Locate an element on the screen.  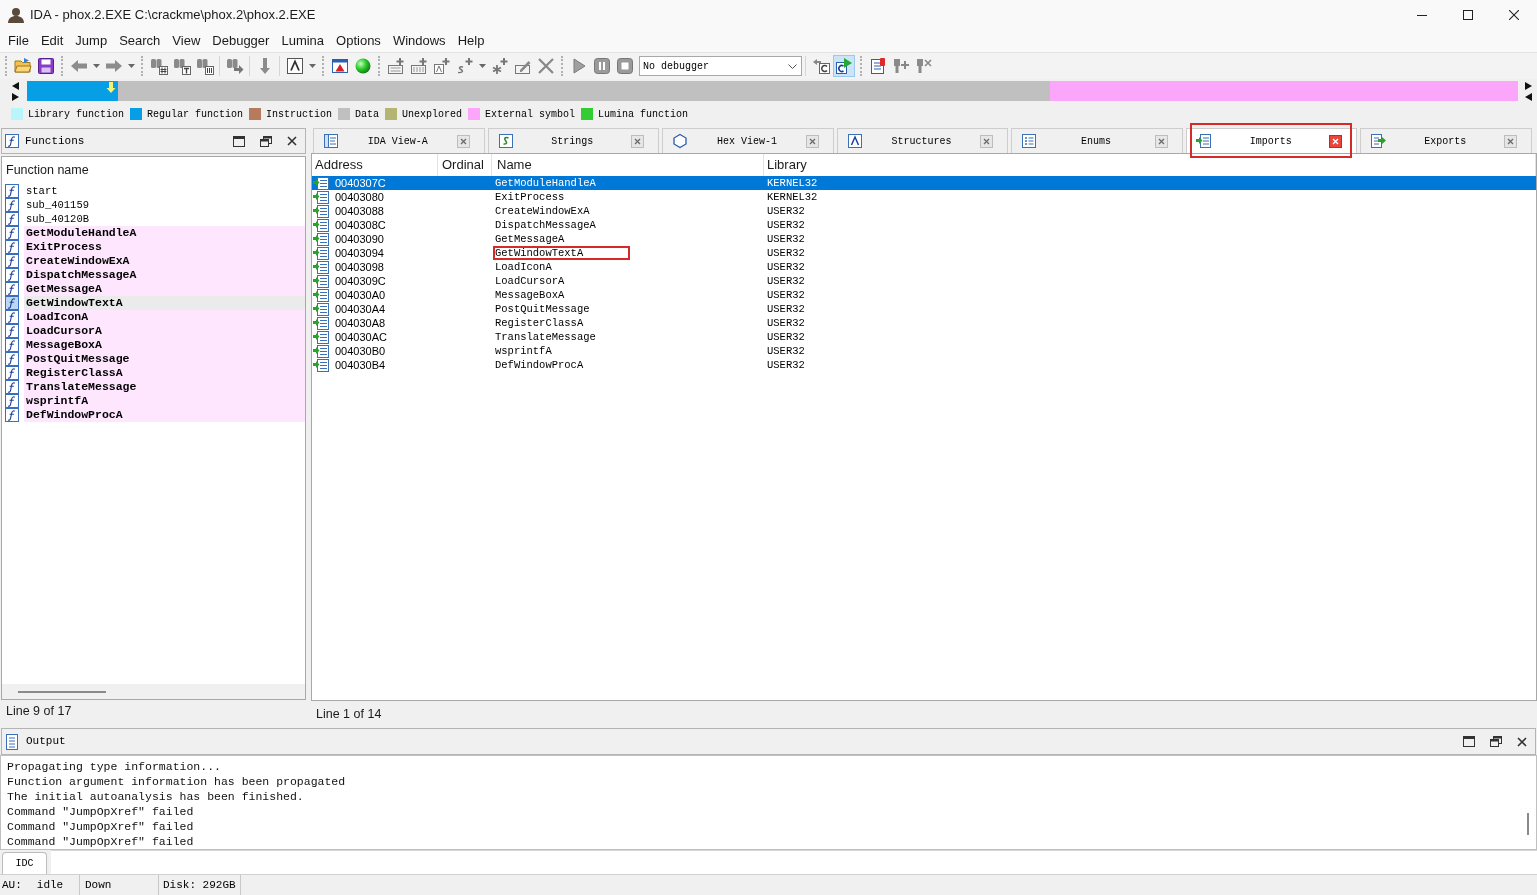
menu-item: Help is located at coordinates (471, 41).